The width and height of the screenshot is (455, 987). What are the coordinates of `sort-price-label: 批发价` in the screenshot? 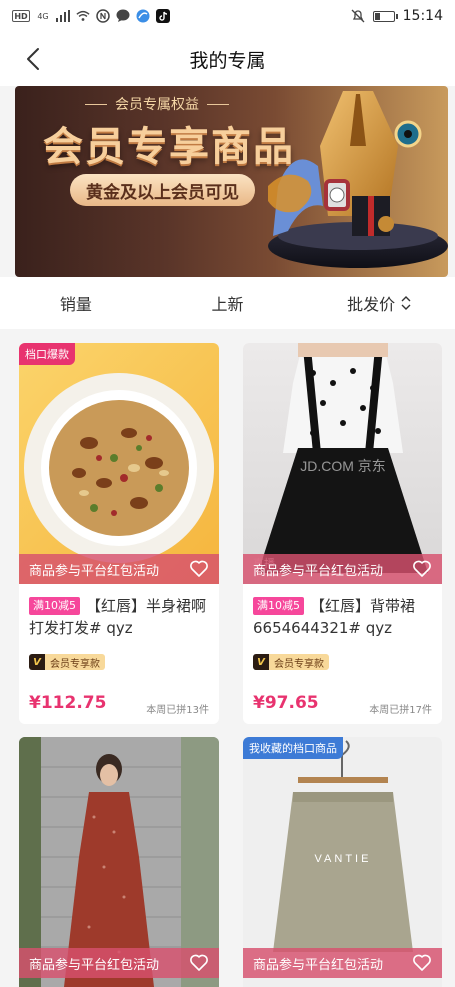 It's located at (371, 304).